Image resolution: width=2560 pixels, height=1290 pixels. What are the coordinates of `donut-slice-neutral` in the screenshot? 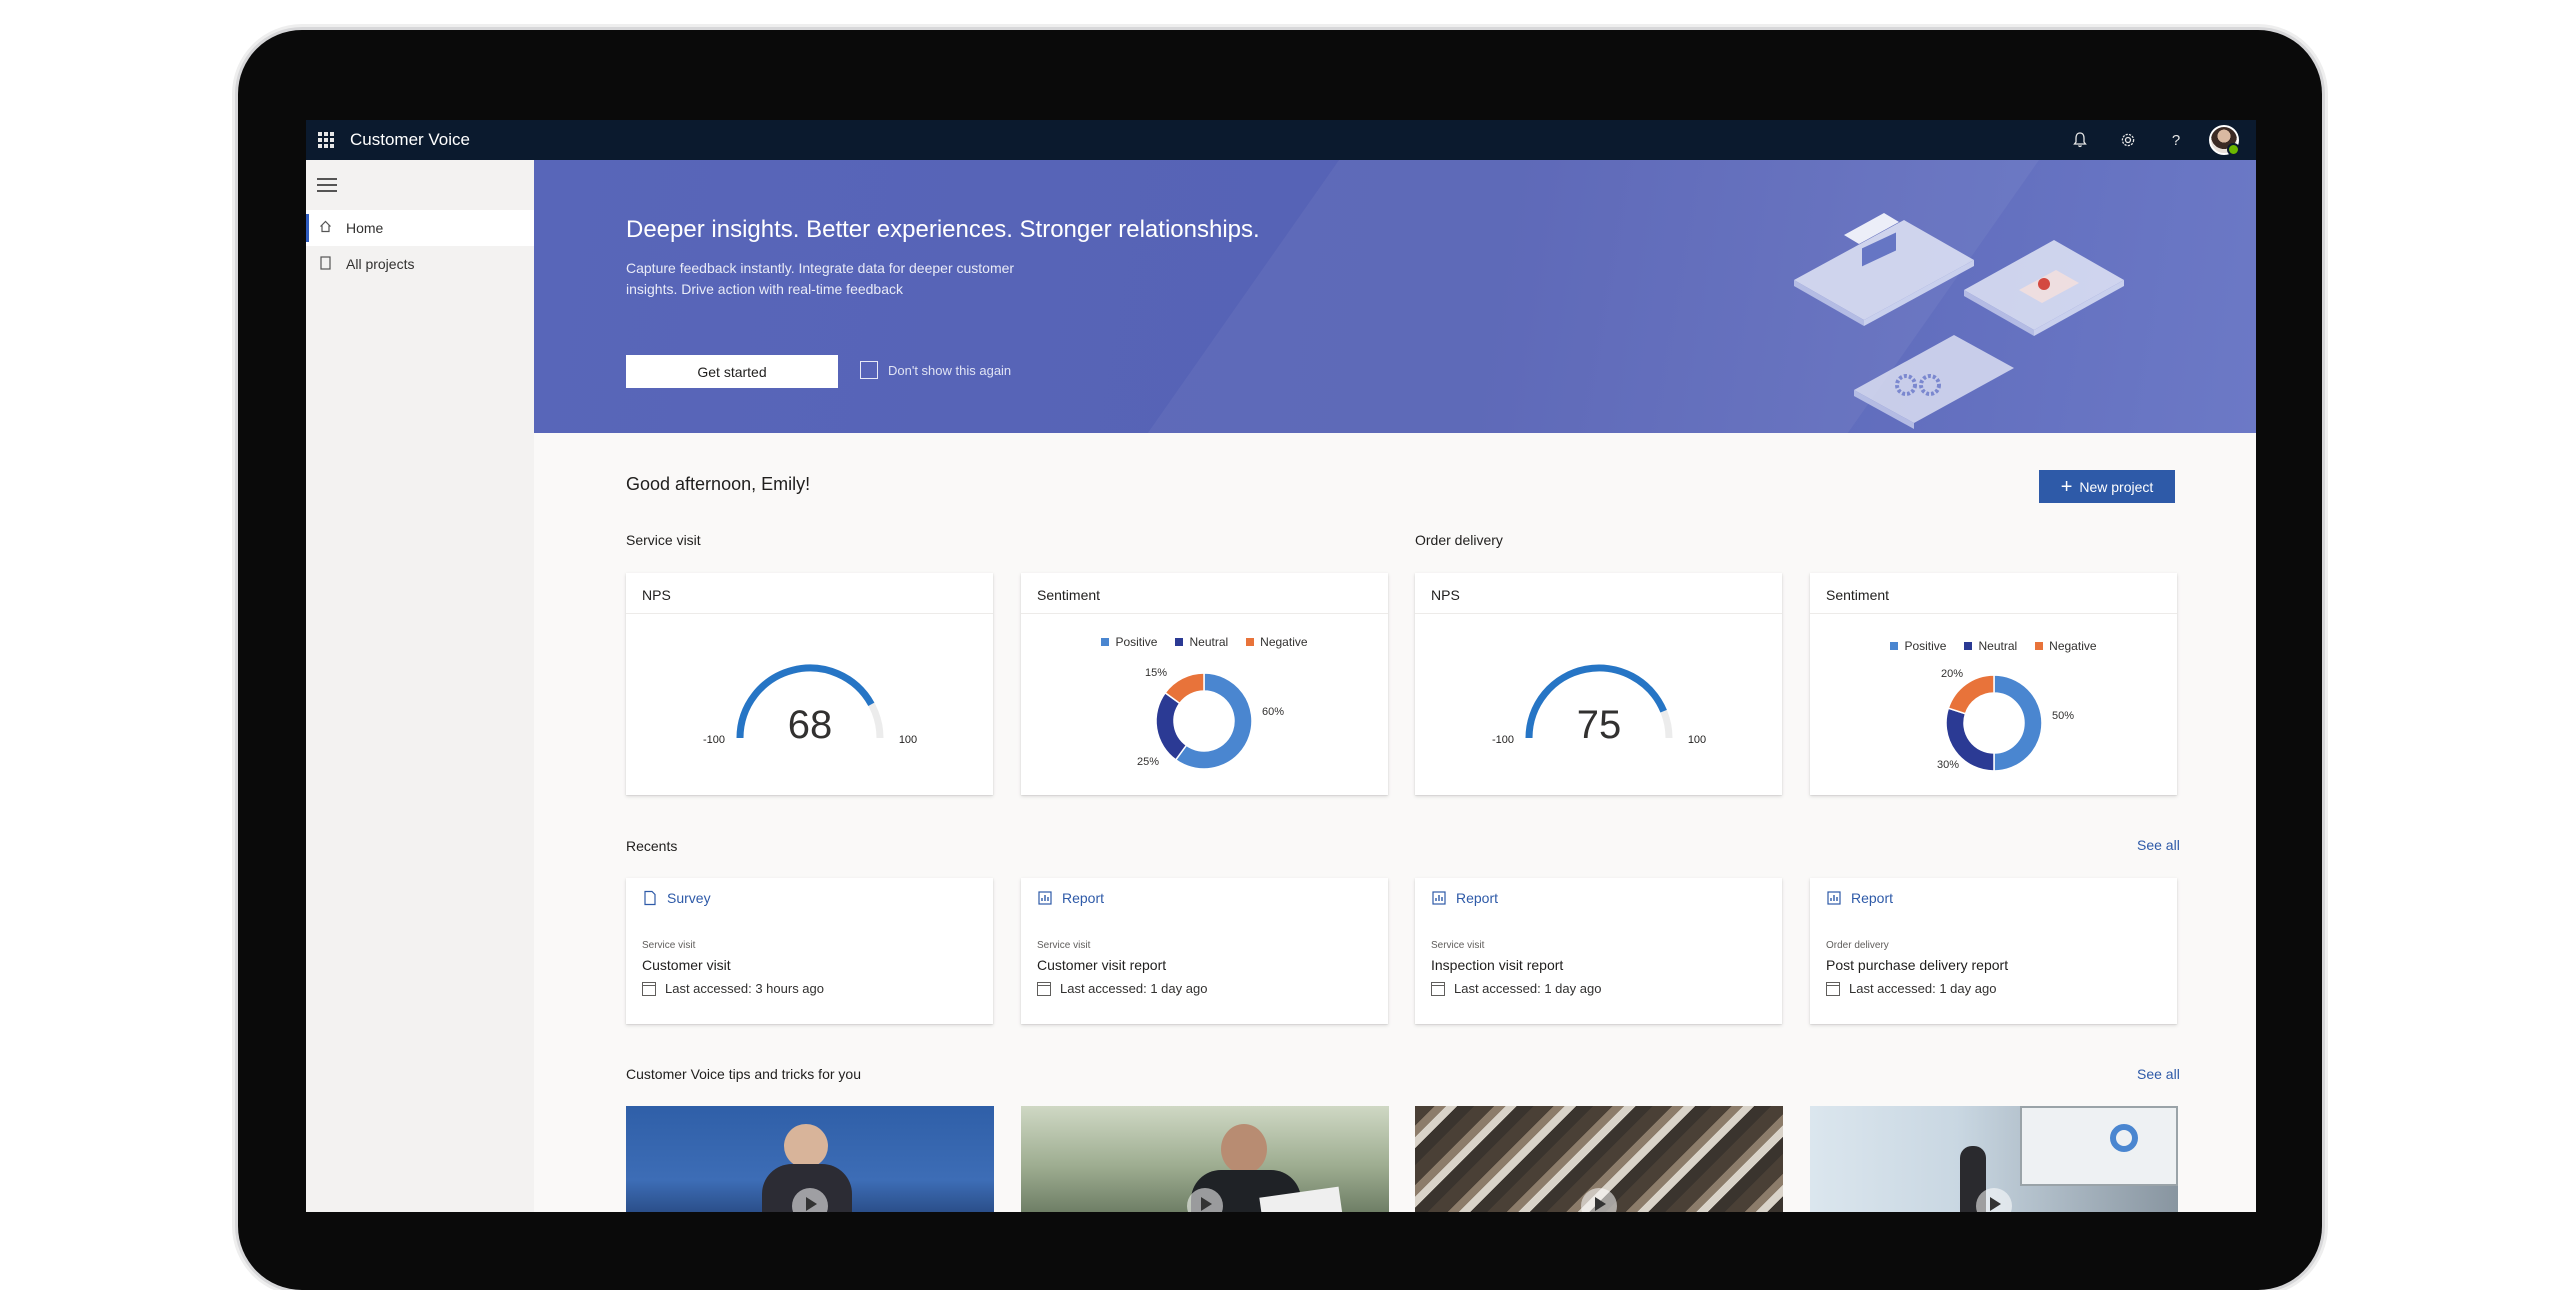 It's located at (1171, 726).